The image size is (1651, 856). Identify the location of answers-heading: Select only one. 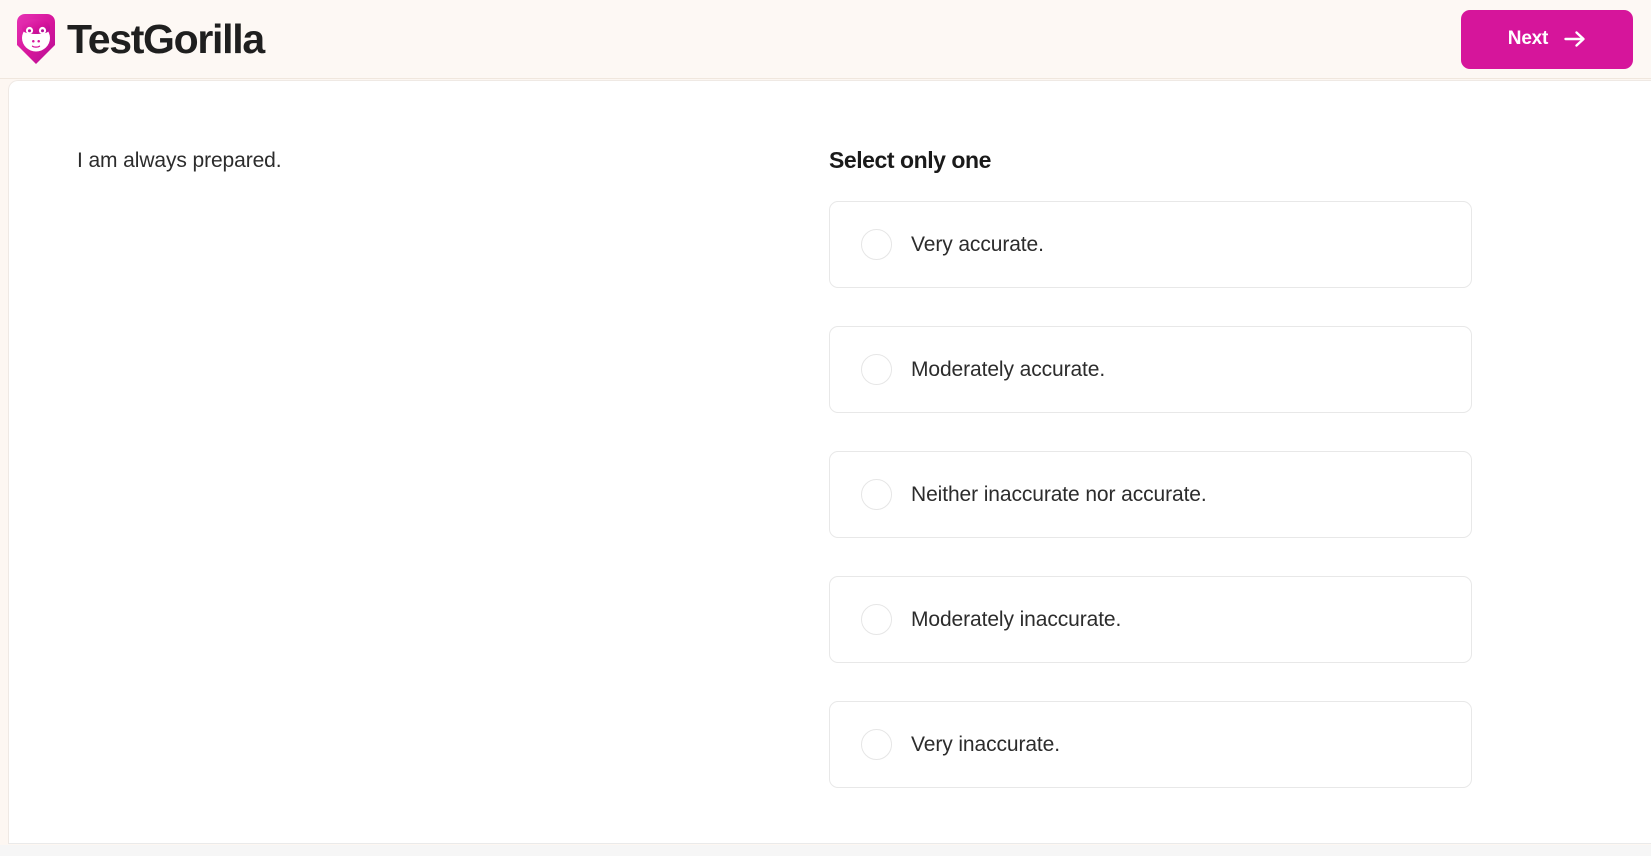
(910, 160).